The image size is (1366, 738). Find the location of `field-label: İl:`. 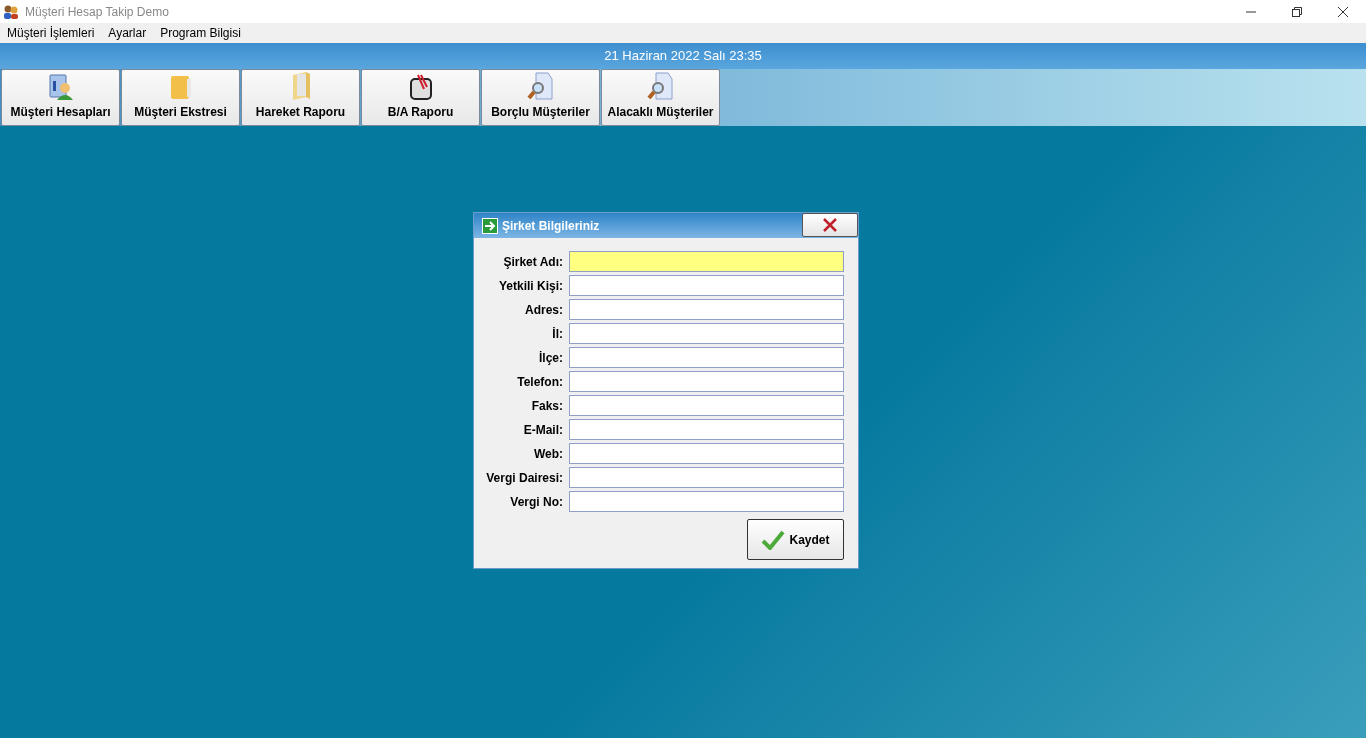

field-label: İl: is located at coordinates (557, 334).